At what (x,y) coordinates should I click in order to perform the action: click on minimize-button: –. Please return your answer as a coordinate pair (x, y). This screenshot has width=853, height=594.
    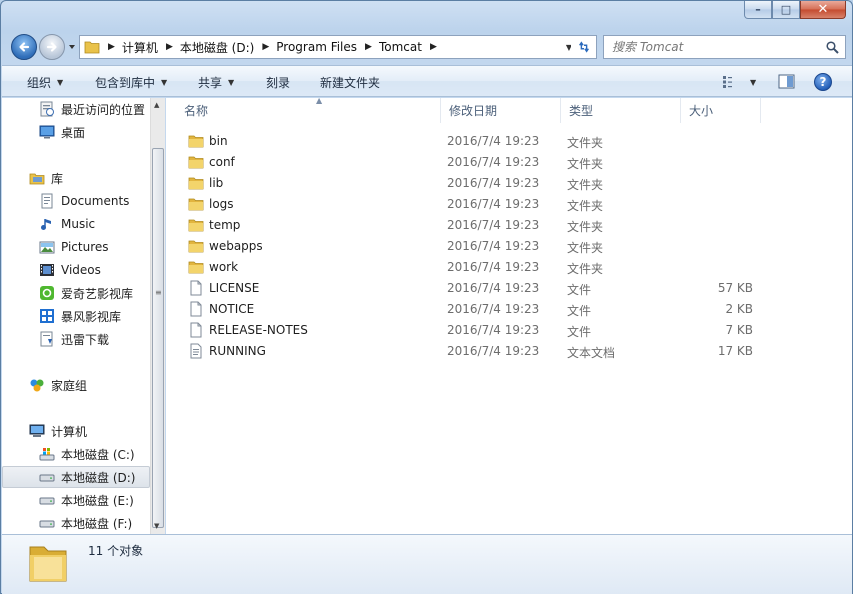
    Looking at the image, I should click on (758, 10).